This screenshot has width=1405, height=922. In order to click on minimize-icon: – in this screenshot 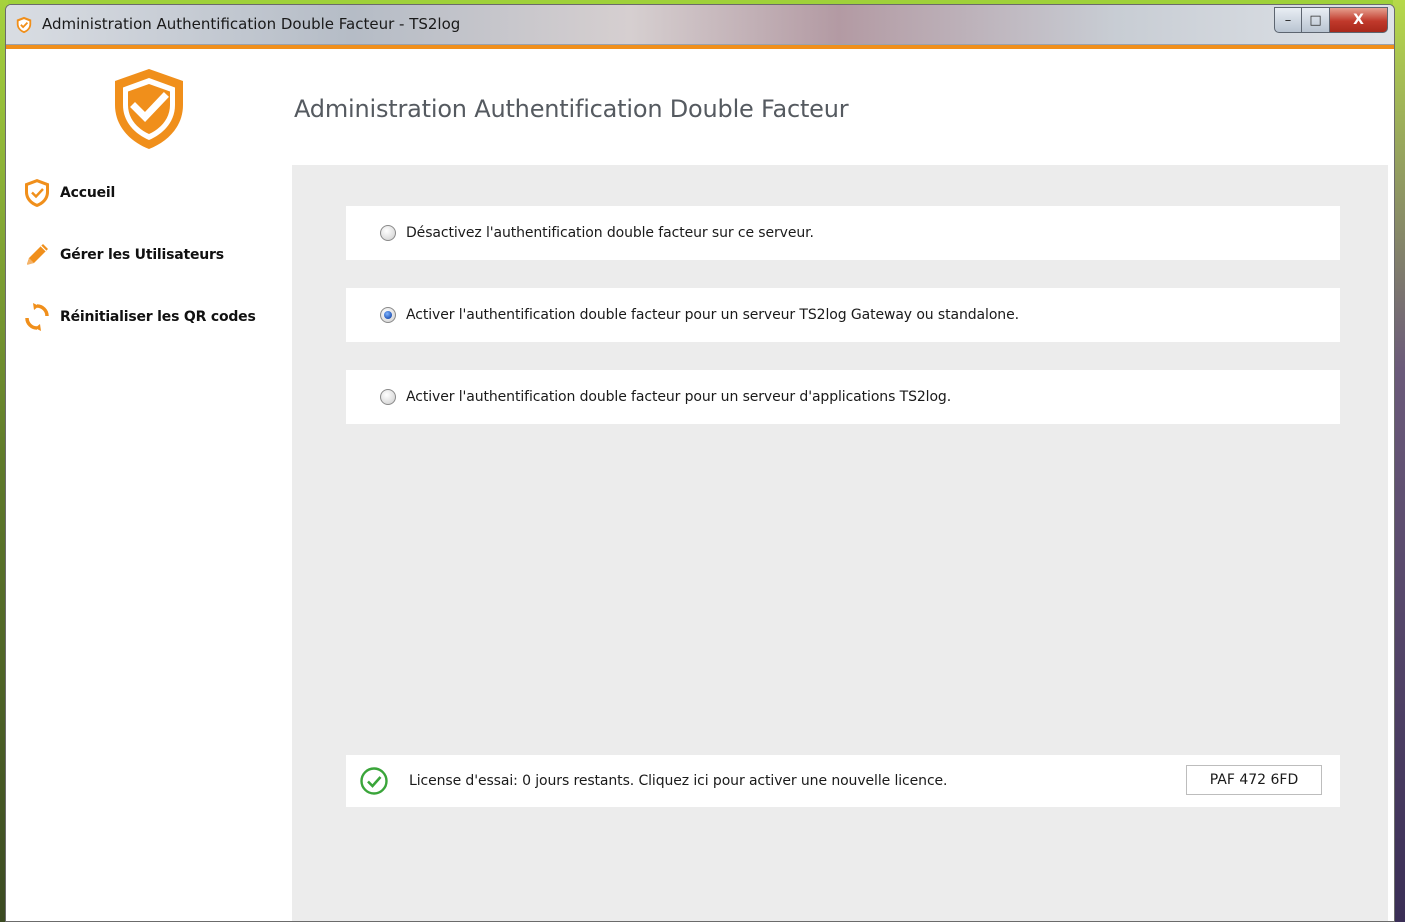, I will do `click(1288, 20)`.